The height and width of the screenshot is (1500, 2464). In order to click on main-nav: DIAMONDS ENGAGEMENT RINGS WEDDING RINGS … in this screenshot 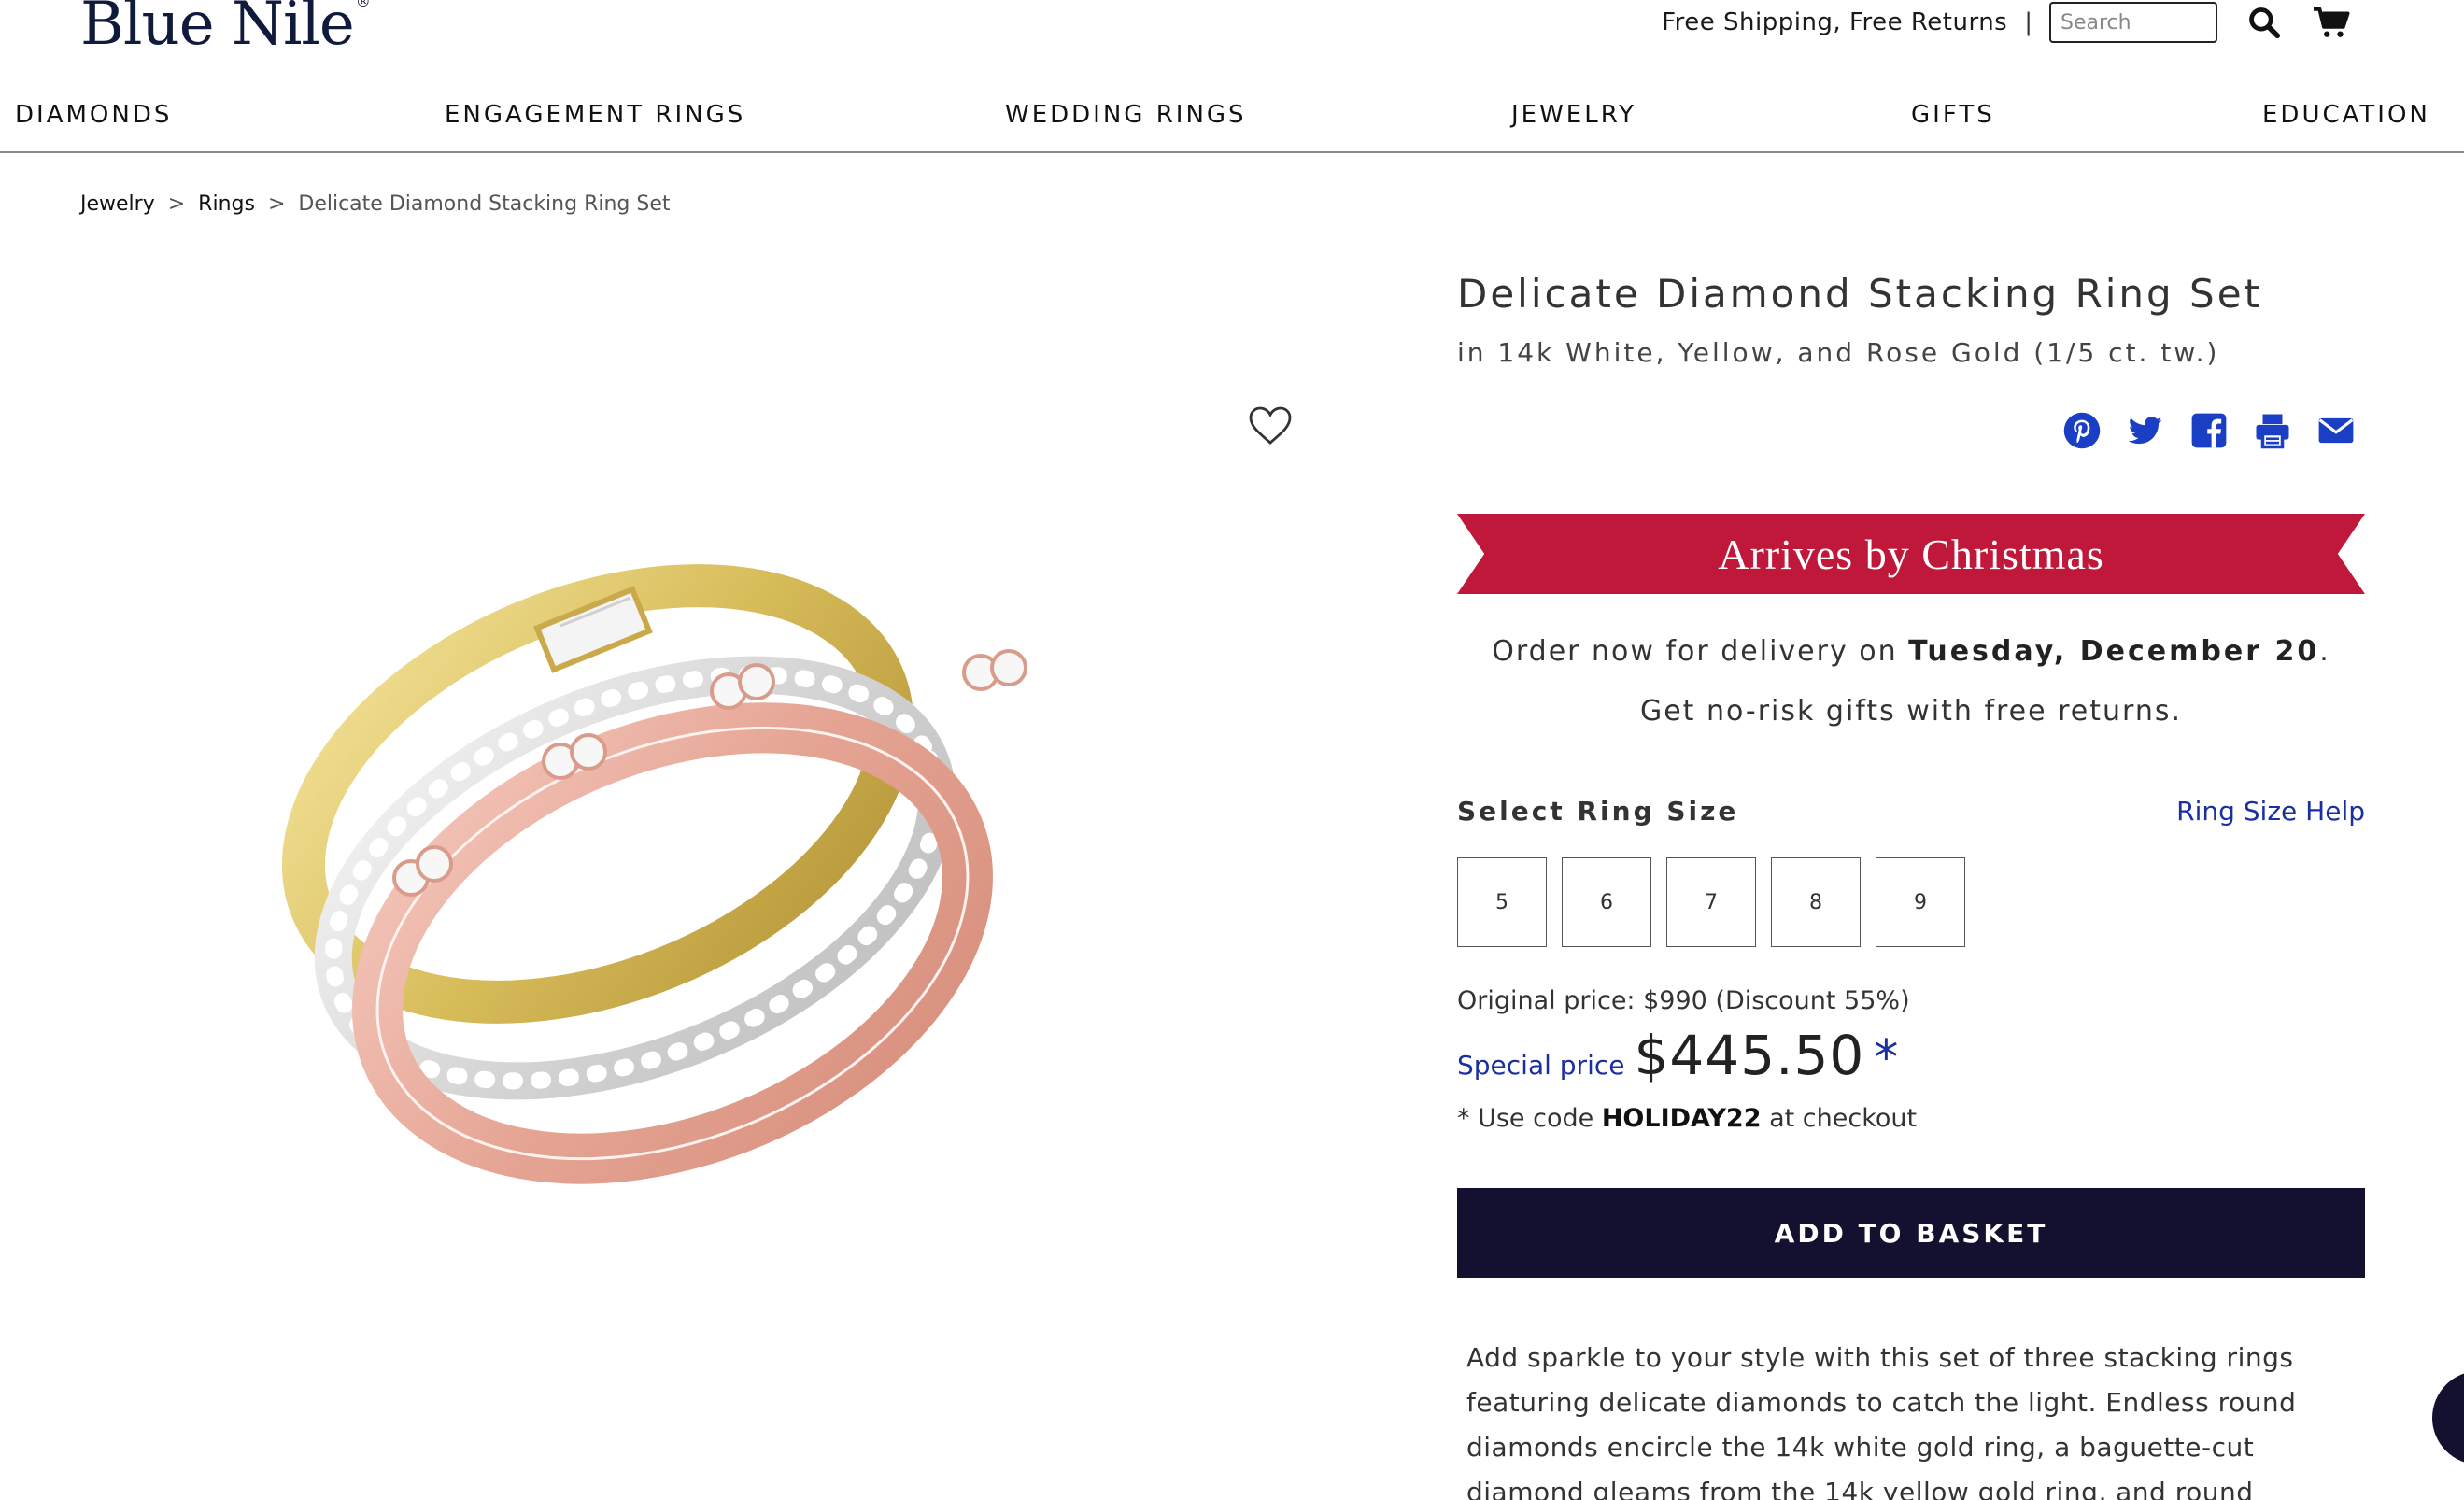, I will do `click(1232, 123)`.